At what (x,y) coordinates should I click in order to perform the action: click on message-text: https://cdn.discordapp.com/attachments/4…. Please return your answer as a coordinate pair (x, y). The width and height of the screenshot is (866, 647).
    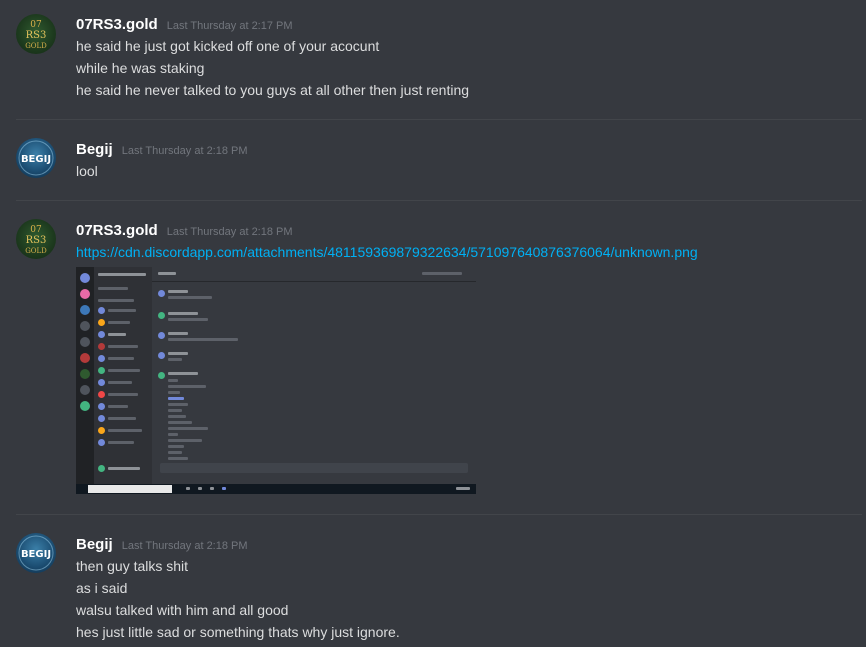
    Looking at the image, I should click on (387, 252).